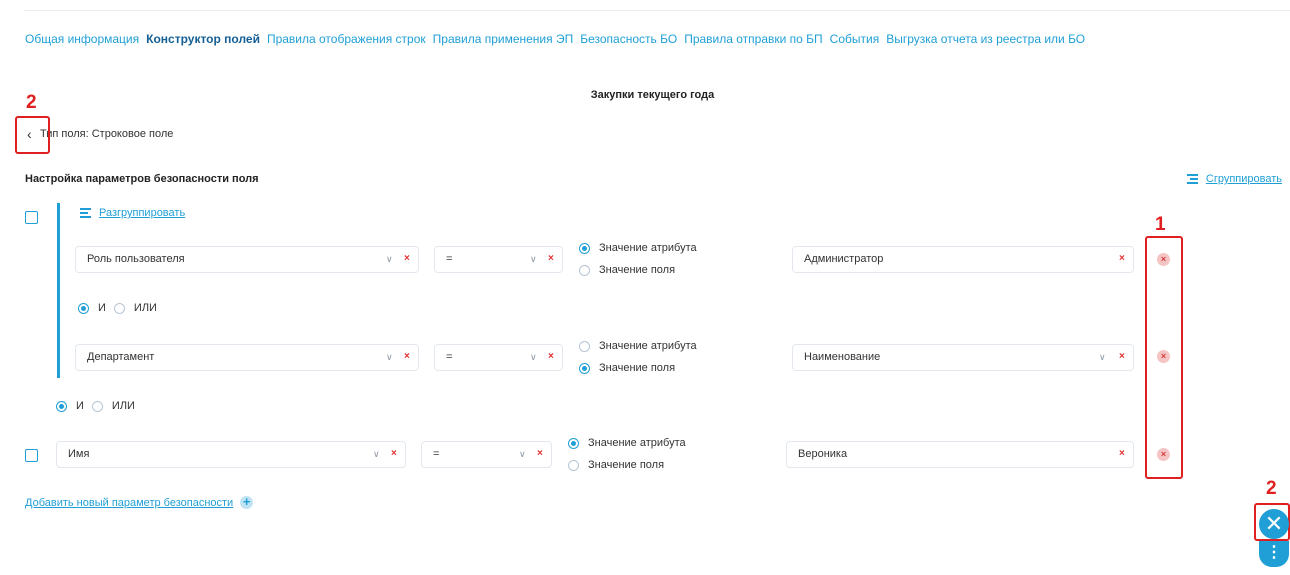  What do you see at coordinates (1164, 357) in the screenshot?
I see `annotation-box-delete` at bounding box center [1164, 357].